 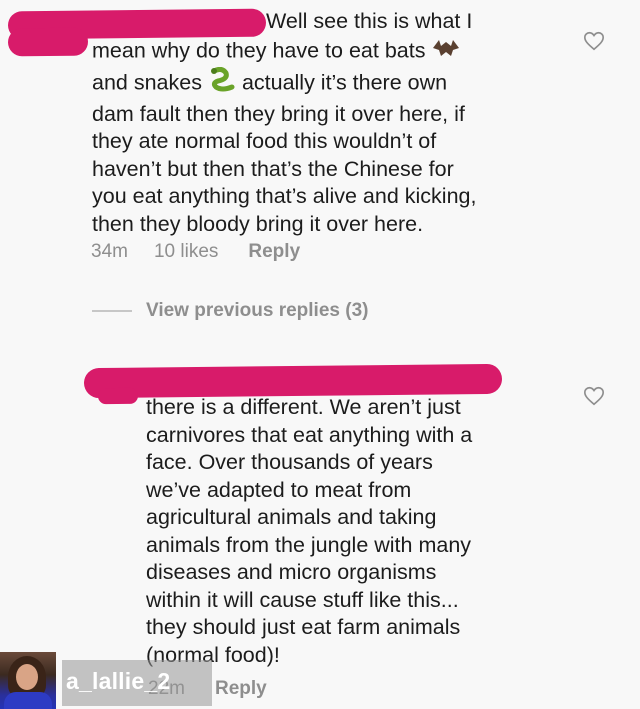 I want to click on comment-2-line-6: animals from the jungle with many, so click(x=309, y=544).